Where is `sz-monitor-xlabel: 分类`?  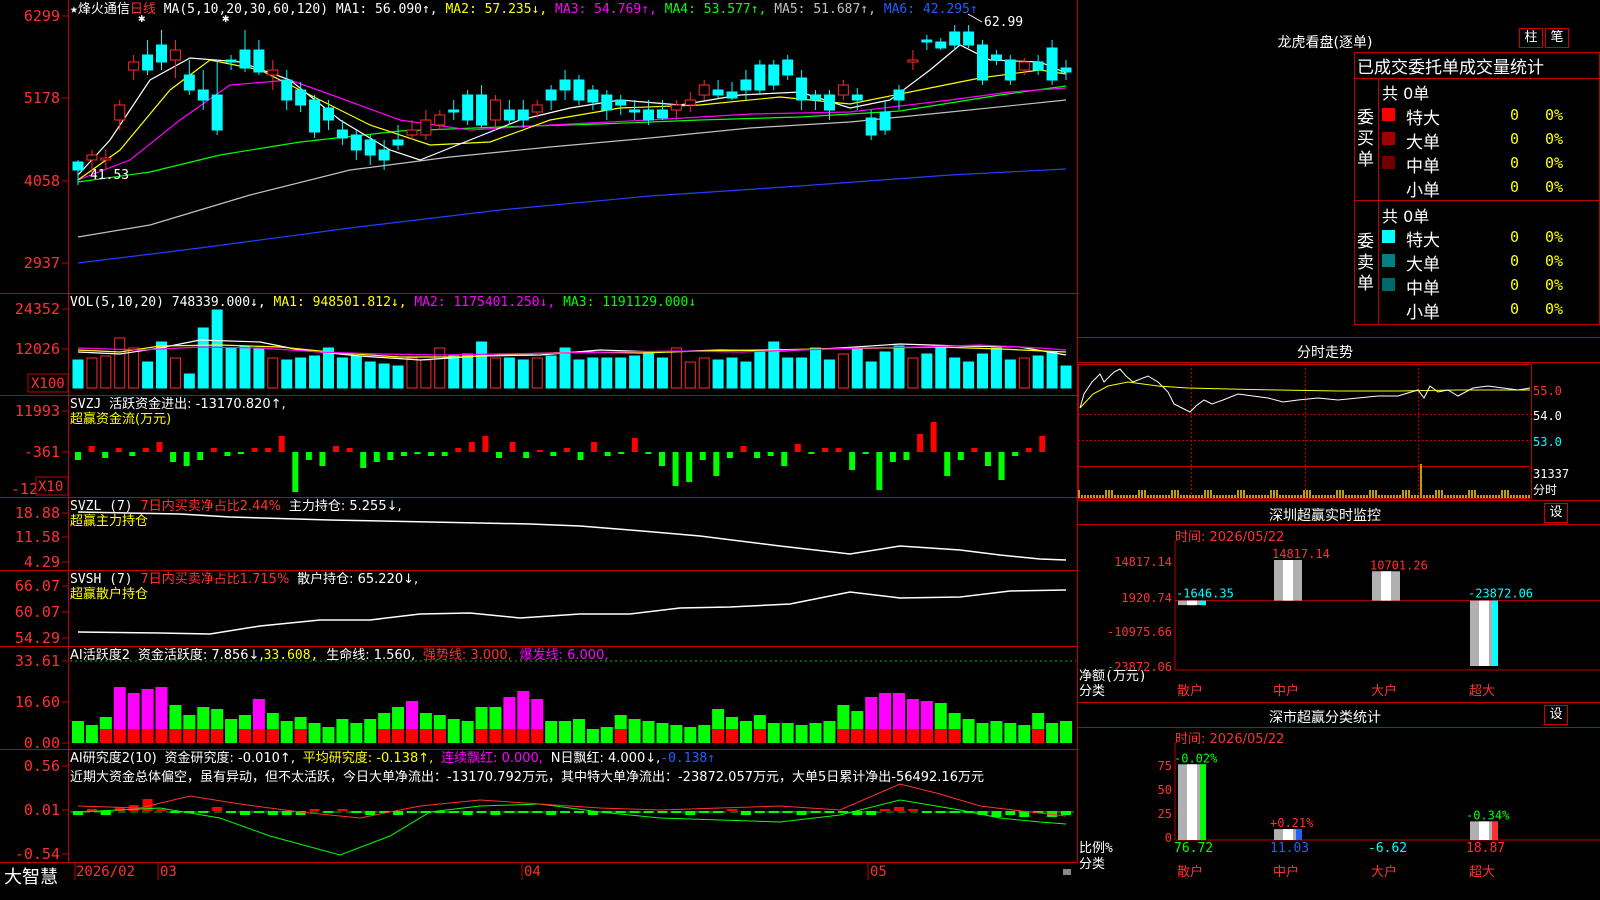 sz-monitor-xlabel: 分类 is located at coordinates (1092, 691).